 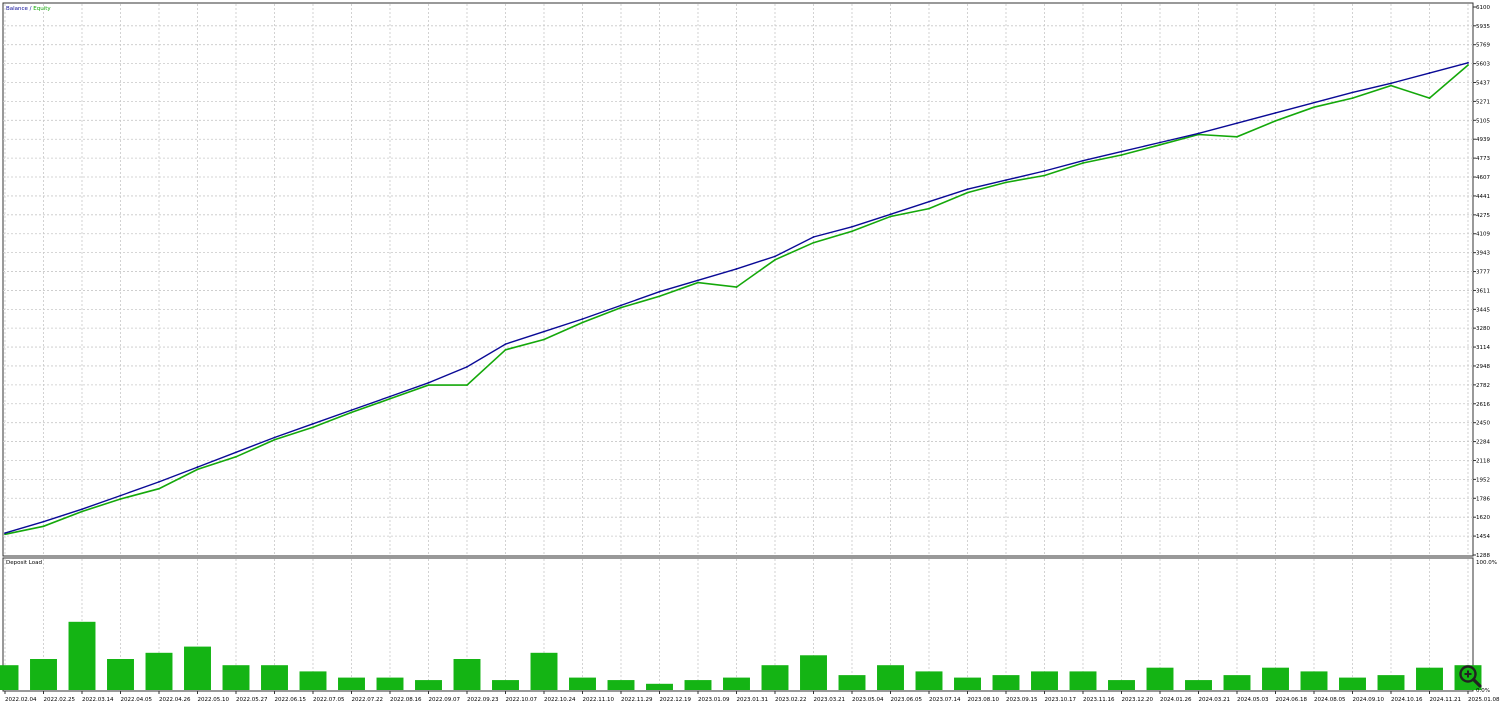 I want to click on x-tick-label: 2022.09.23, so click(x=483, y=700).